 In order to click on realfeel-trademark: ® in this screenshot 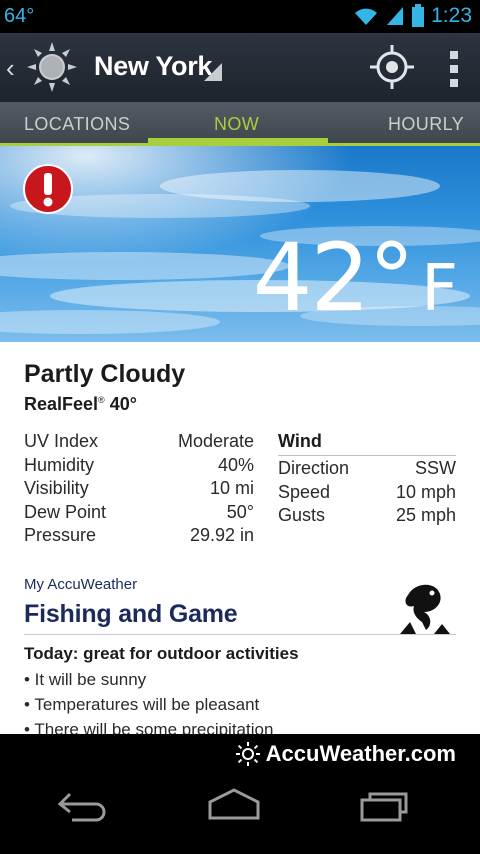, I will do `click(101, 400)`.